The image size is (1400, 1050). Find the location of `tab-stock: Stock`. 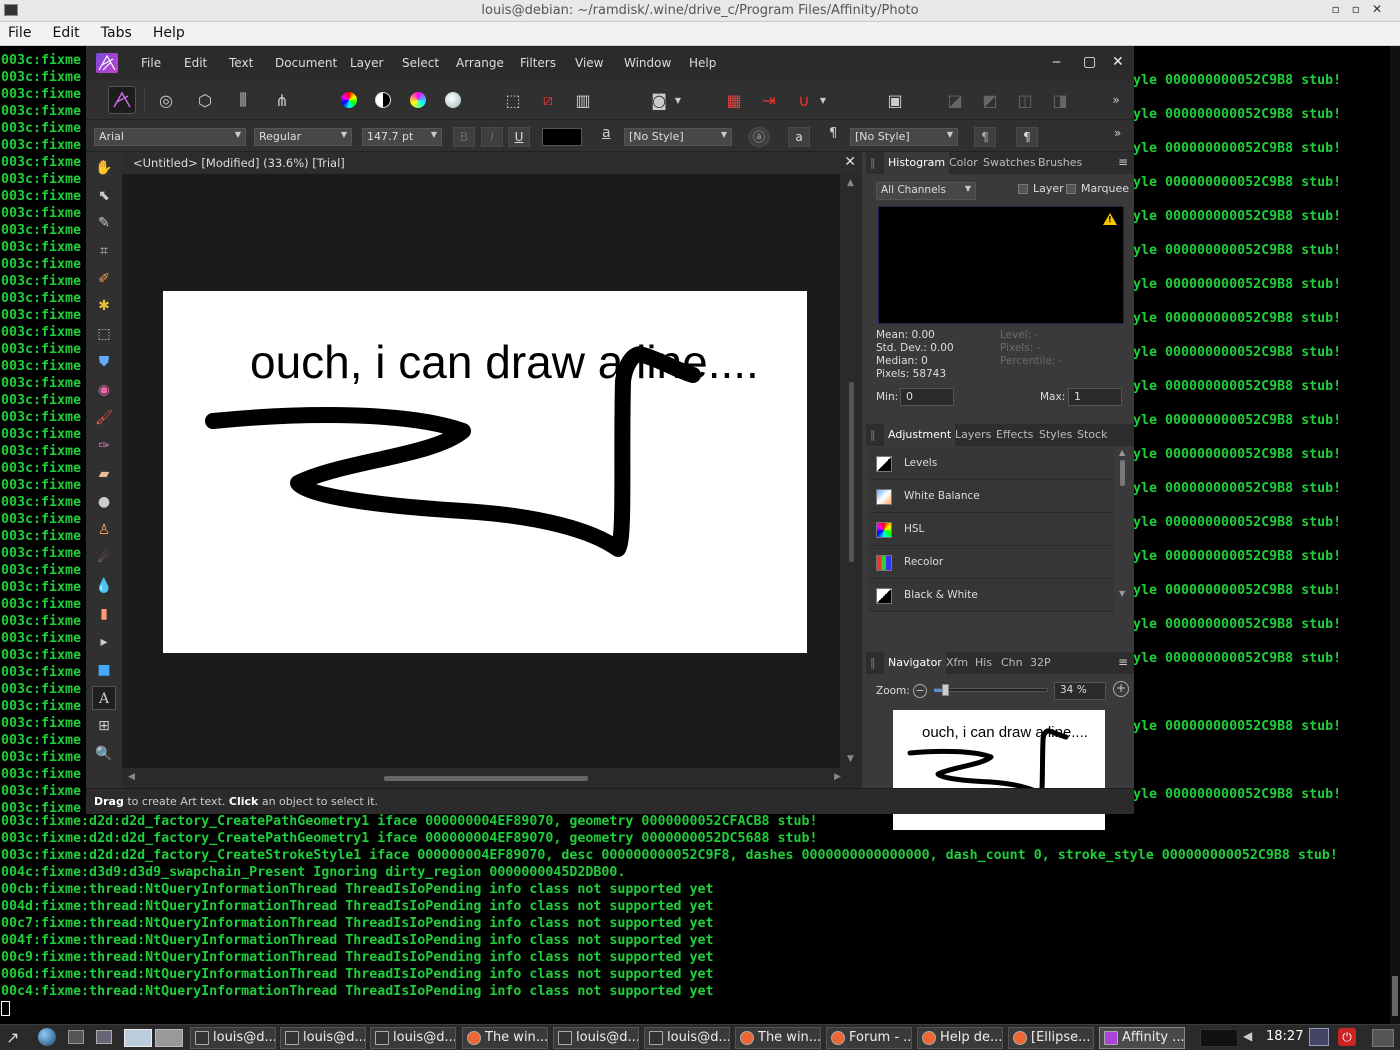

tab-stock: Stock is located at coordinates (1092, 434).